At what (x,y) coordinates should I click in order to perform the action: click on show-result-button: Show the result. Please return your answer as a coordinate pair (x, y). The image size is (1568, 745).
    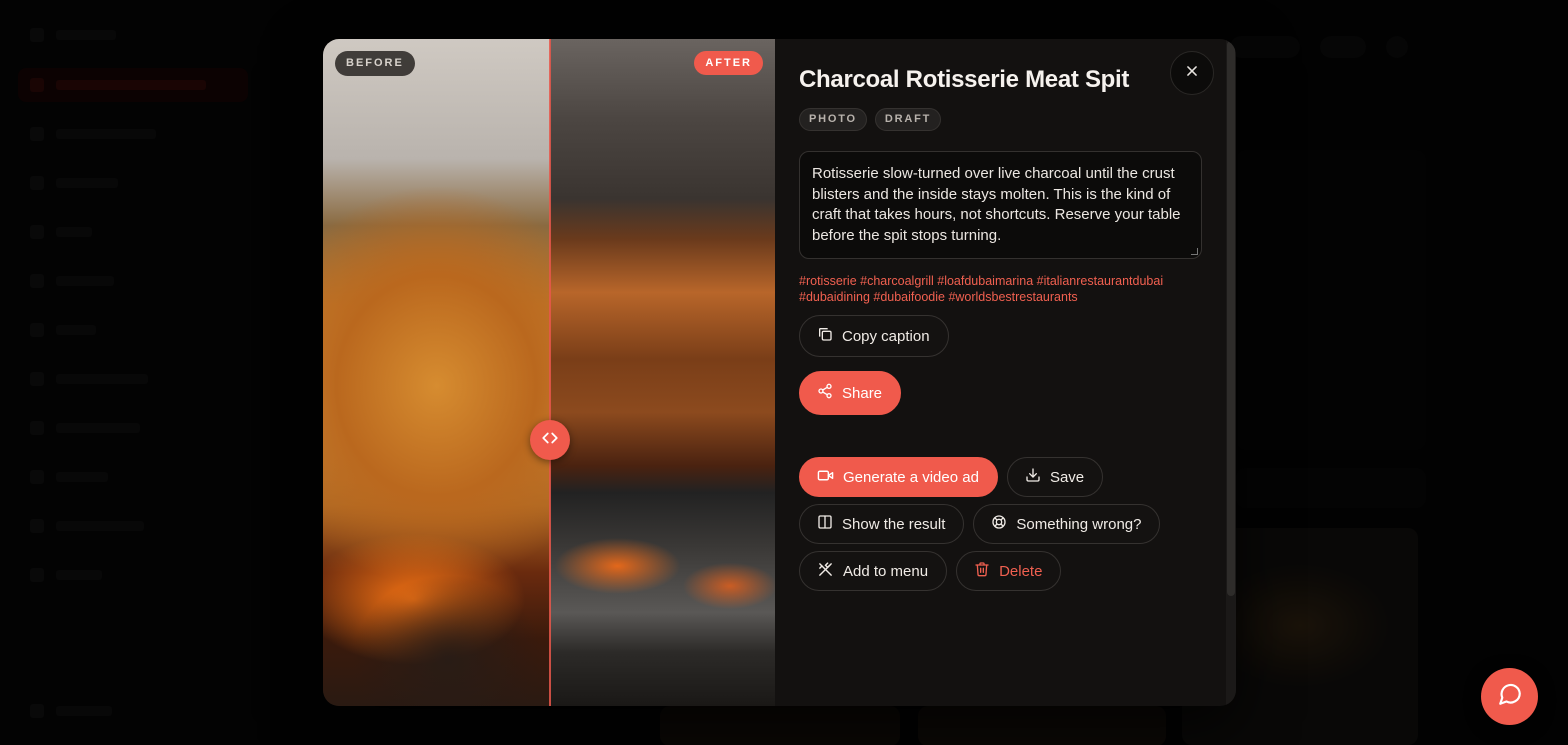
    Looking at the image, I should click on (882, 524).